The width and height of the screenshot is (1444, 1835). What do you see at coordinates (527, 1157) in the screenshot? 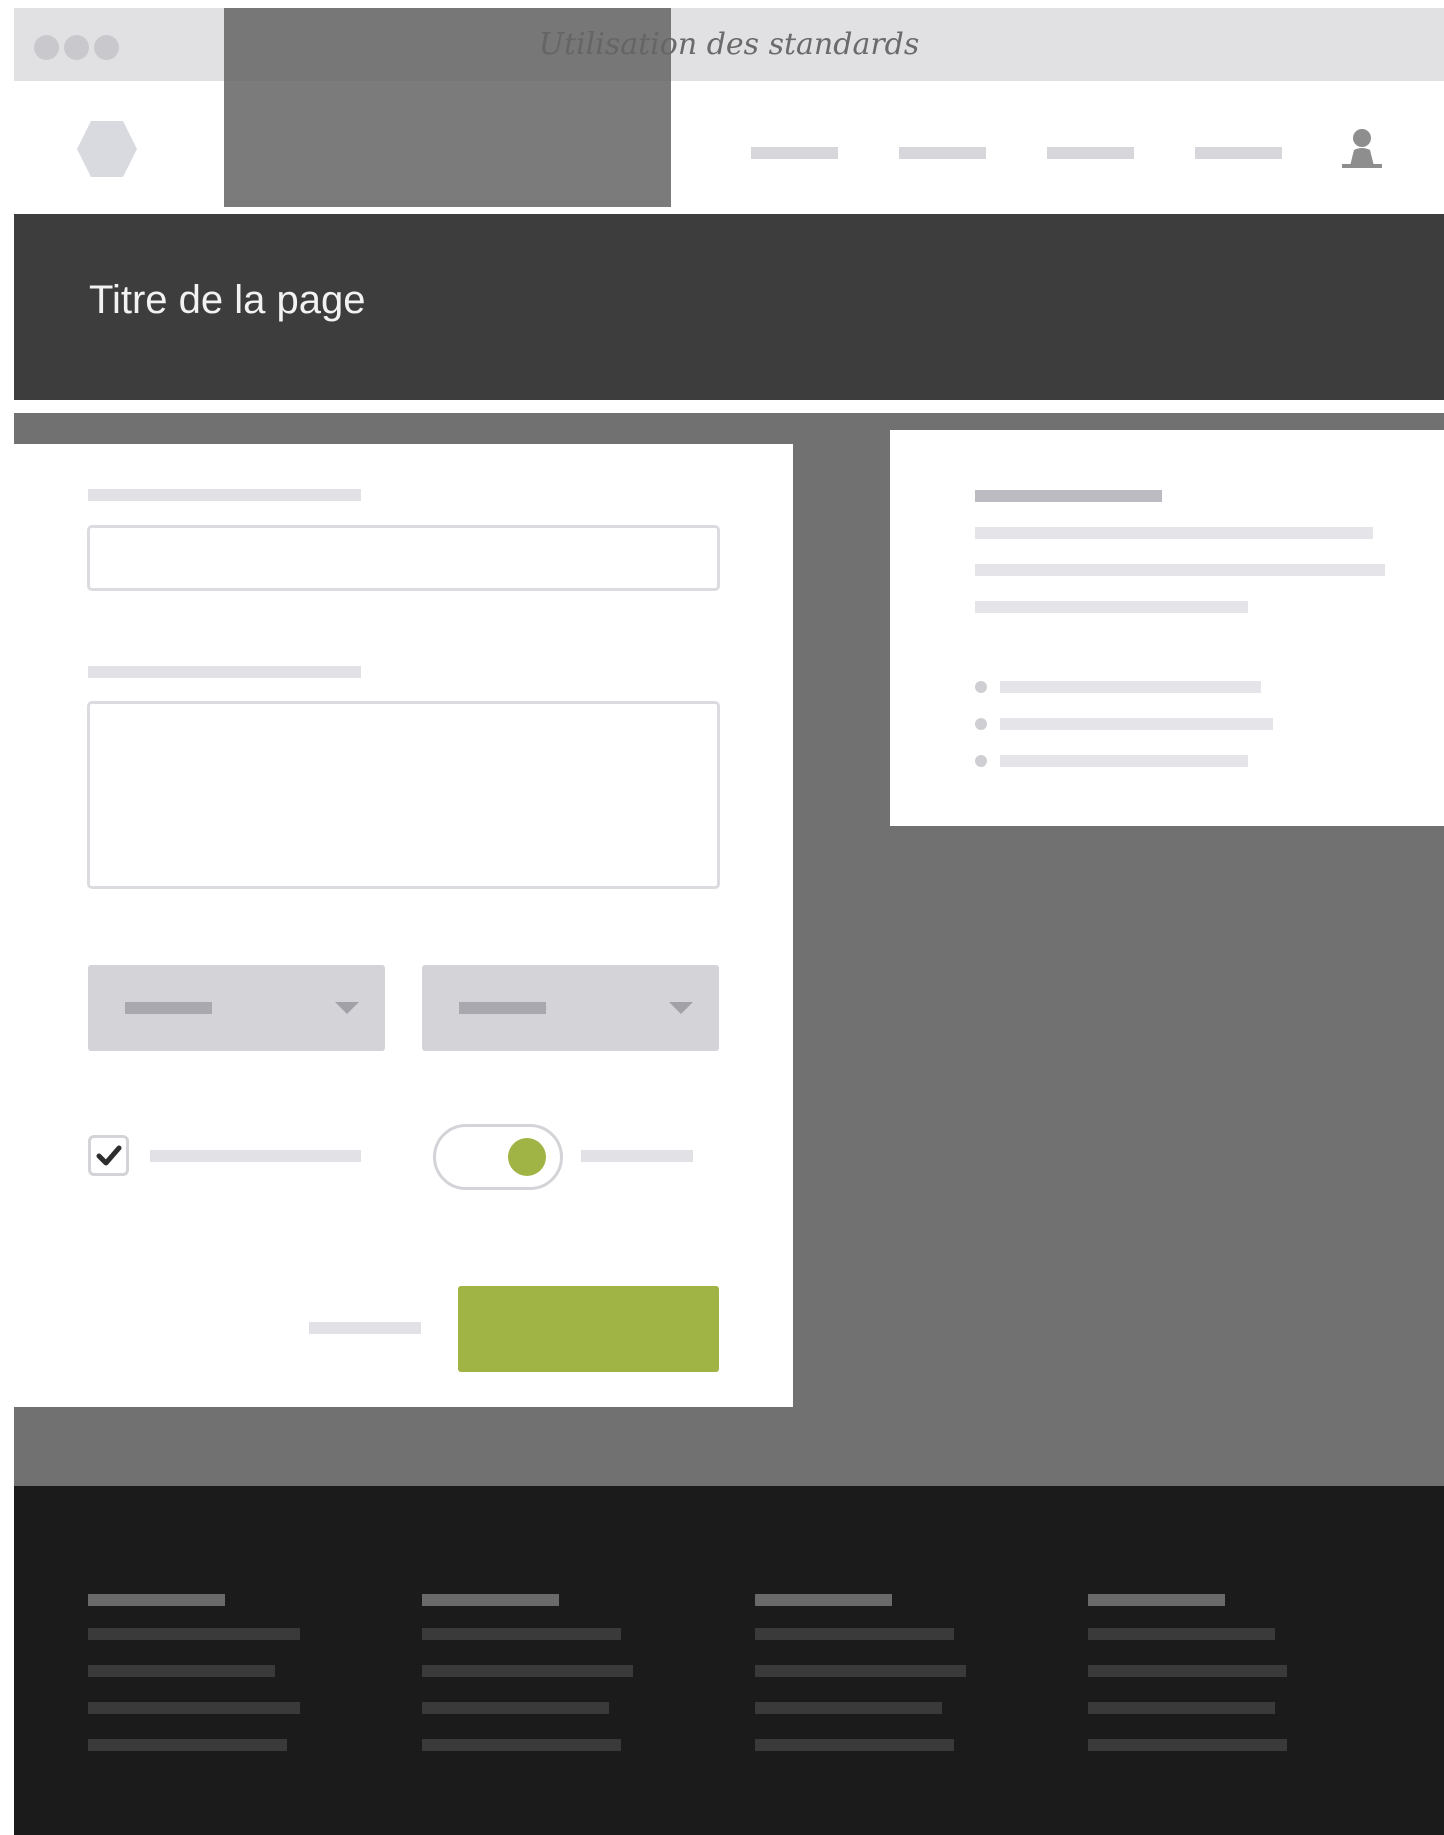
I see `toggle-knob` at bounding box center [527, 1157].